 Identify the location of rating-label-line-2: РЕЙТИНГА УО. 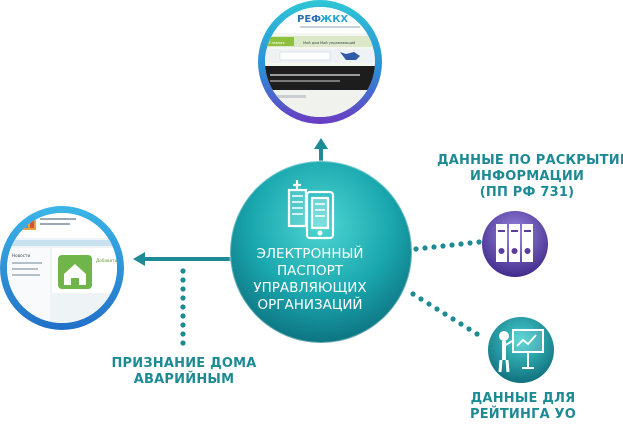
(523, 414).